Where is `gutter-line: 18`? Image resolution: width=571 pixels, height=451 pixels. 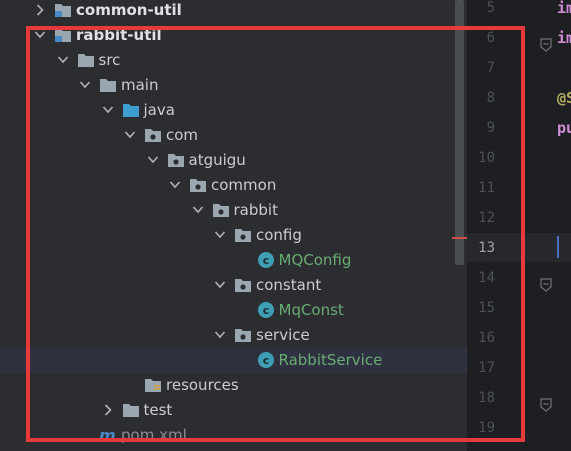 gutter-line: 18 is located at coordinates (497, 400).